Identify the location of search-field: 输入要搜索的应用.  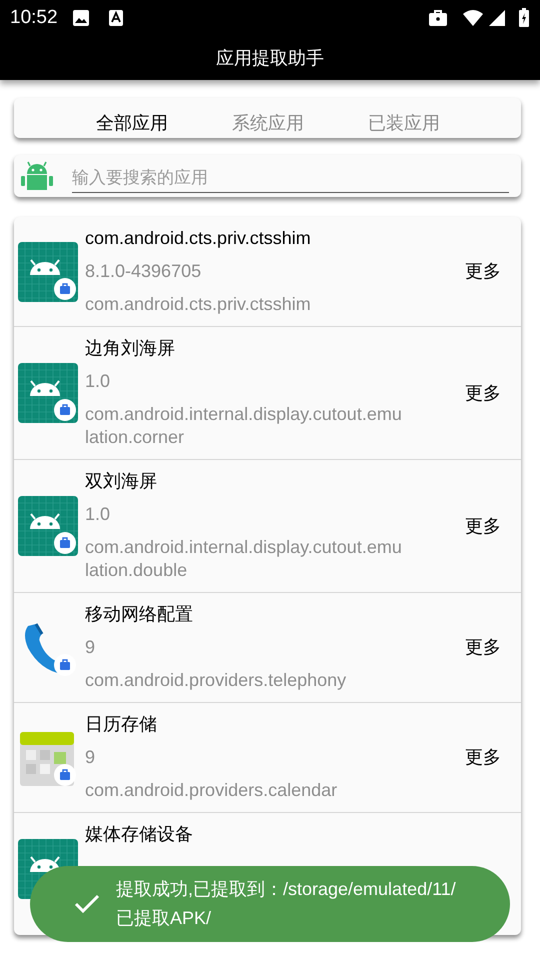
(267, 176).